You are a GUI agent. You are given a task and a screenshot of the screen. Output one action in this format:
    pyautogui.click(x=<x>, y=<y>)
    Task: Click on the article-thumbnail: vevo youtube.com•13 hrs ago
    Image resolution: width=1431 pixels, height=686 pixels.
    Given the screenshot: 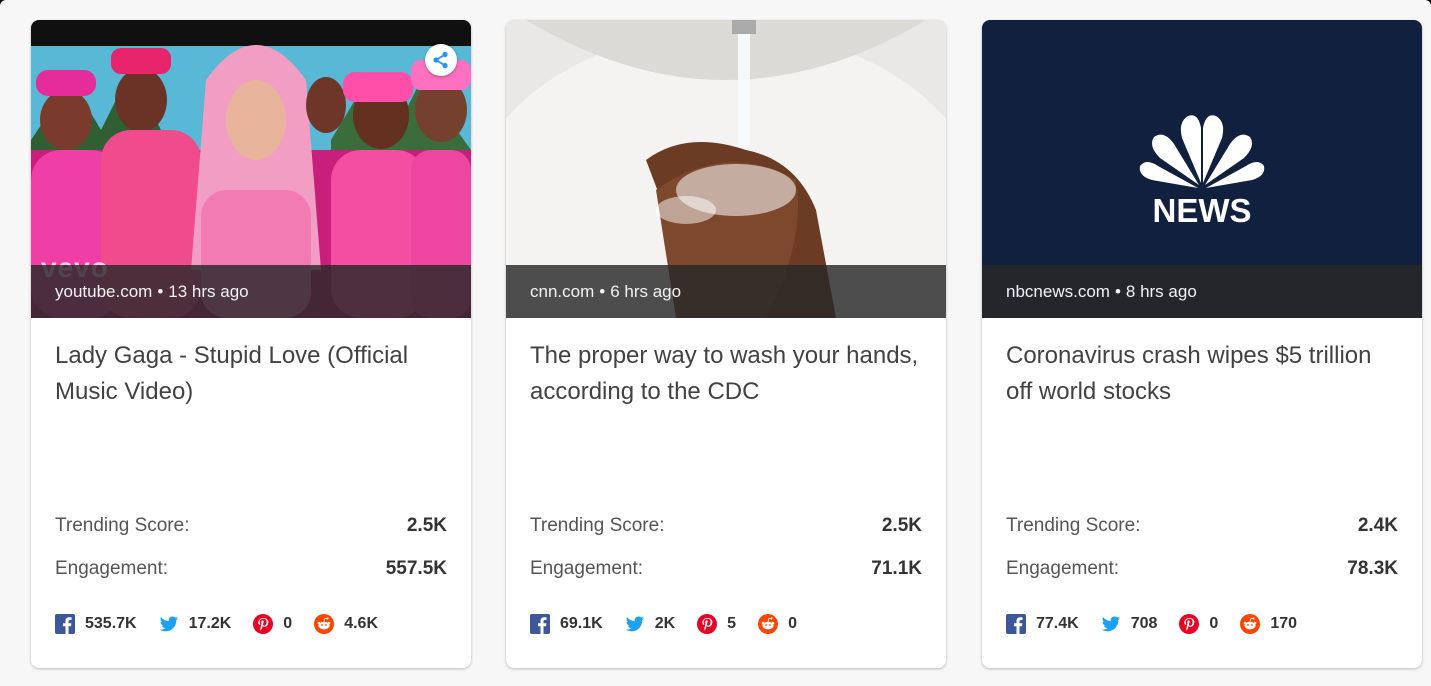 What is the action you would take?
    pyautogui.click(x=251, y=169)
    